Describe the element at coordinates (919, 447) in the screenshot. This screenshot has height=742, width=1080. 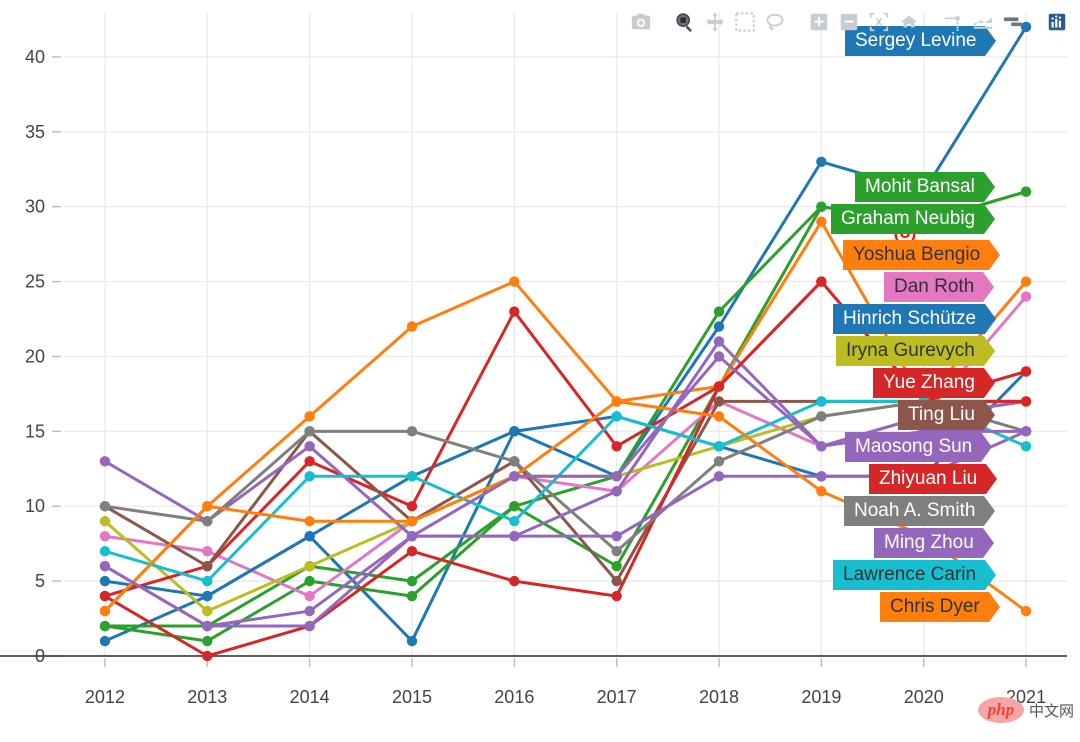
I see `series-end-label: Maosong Sun` at that location.